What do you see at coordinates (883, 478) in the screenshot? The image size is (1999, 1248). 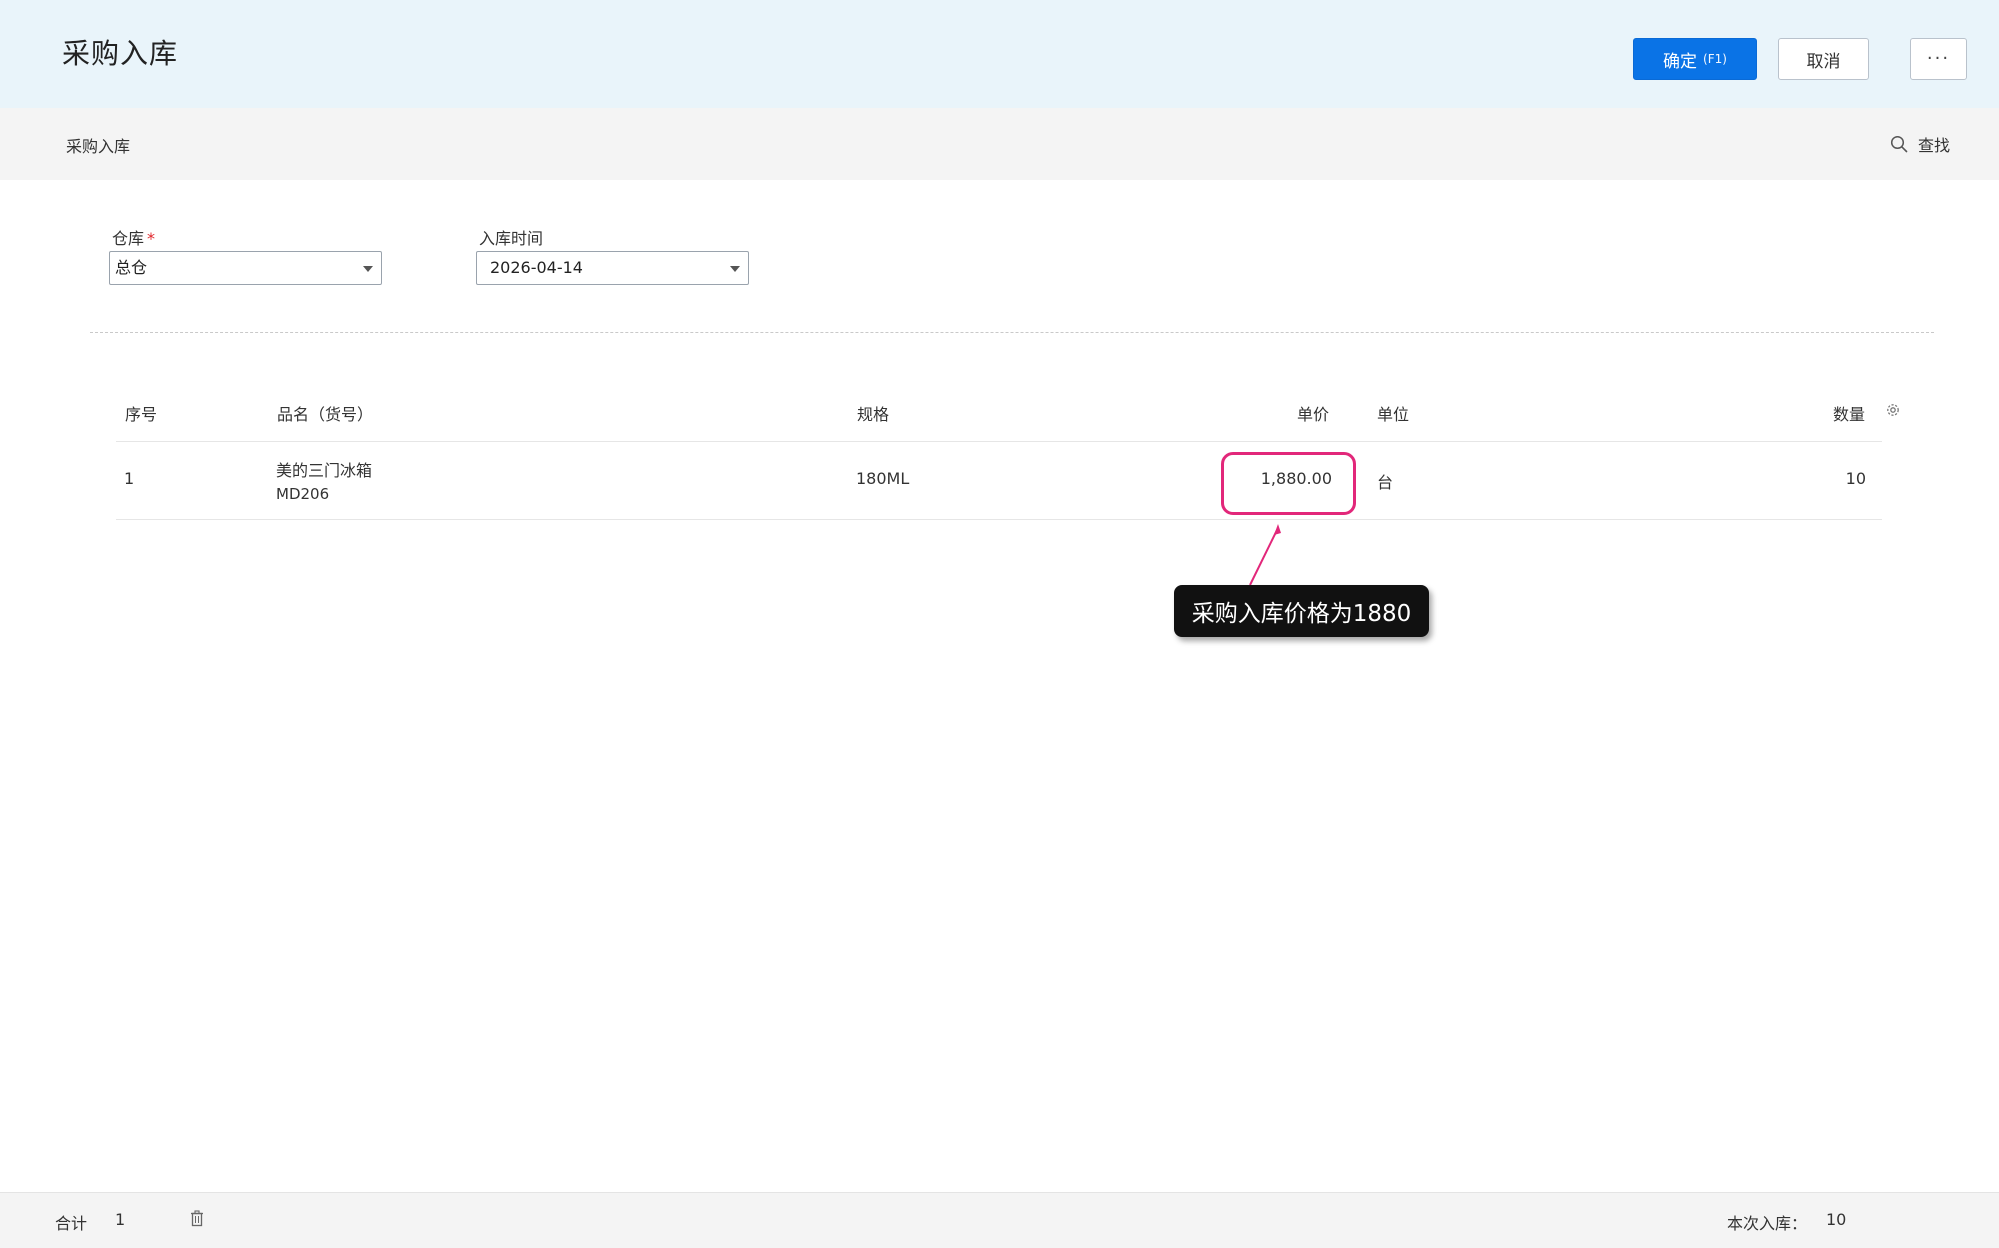 I see `cell-spec: 180ML` at bounding box center [883, 478].